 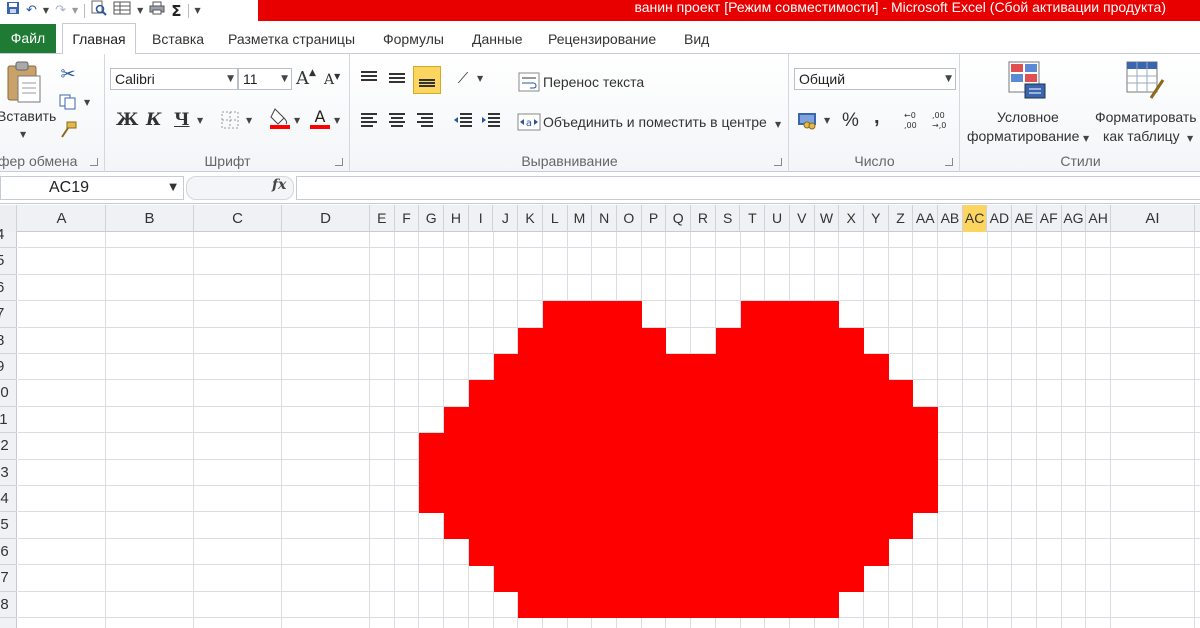 What do you see at coordinates (332, 80) in the screenshot?
I see `shrink-font-icon: A▼` at bounding box center [332, 80].